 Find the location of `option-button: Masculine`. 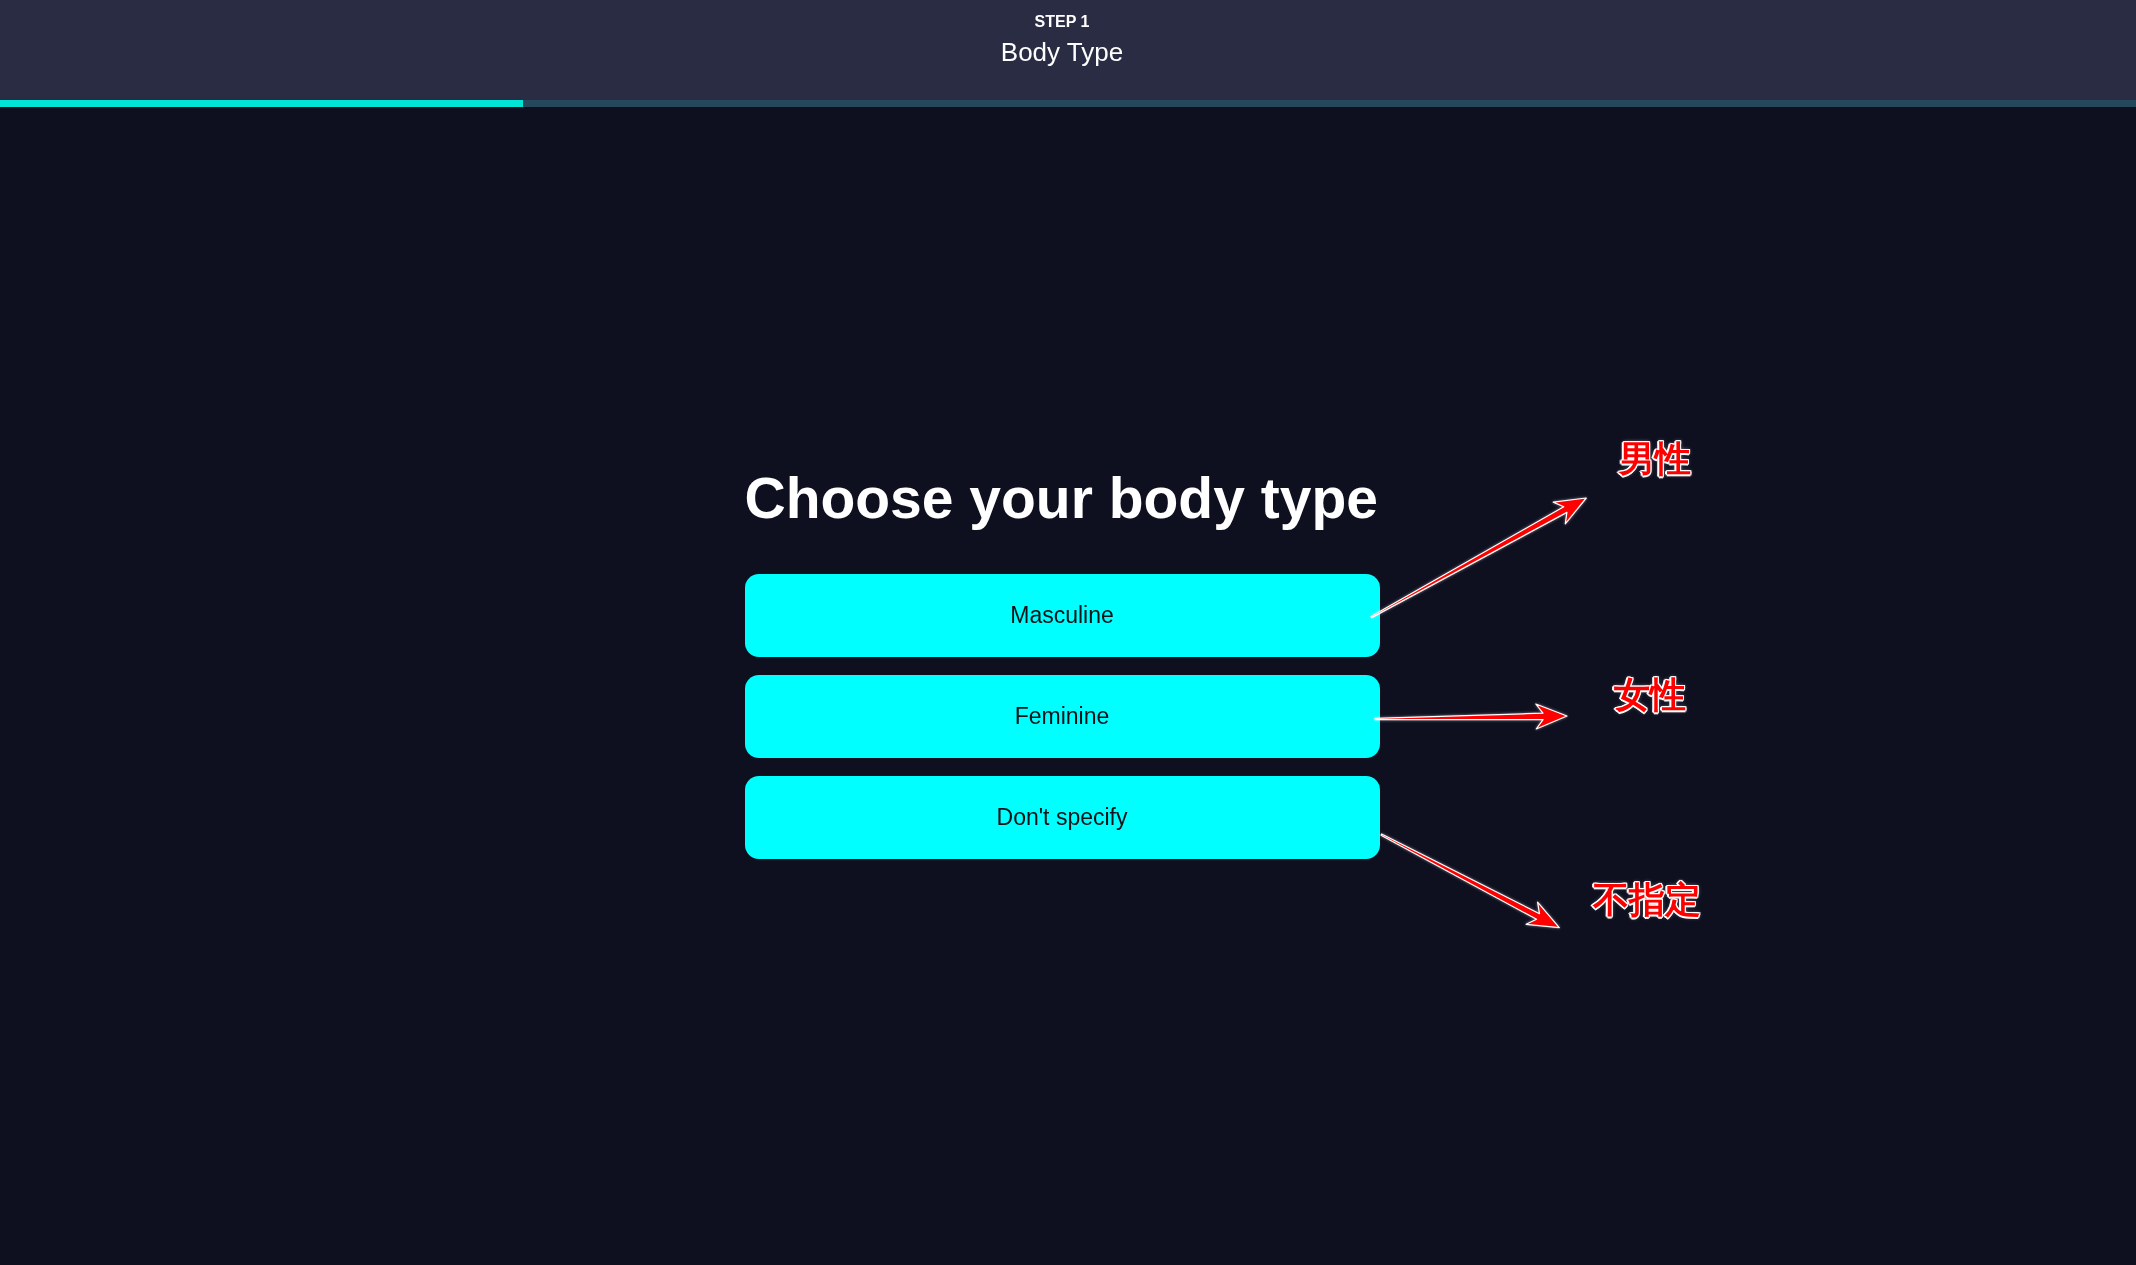

option-button: Masculine is located at coordinates (1062, 615).